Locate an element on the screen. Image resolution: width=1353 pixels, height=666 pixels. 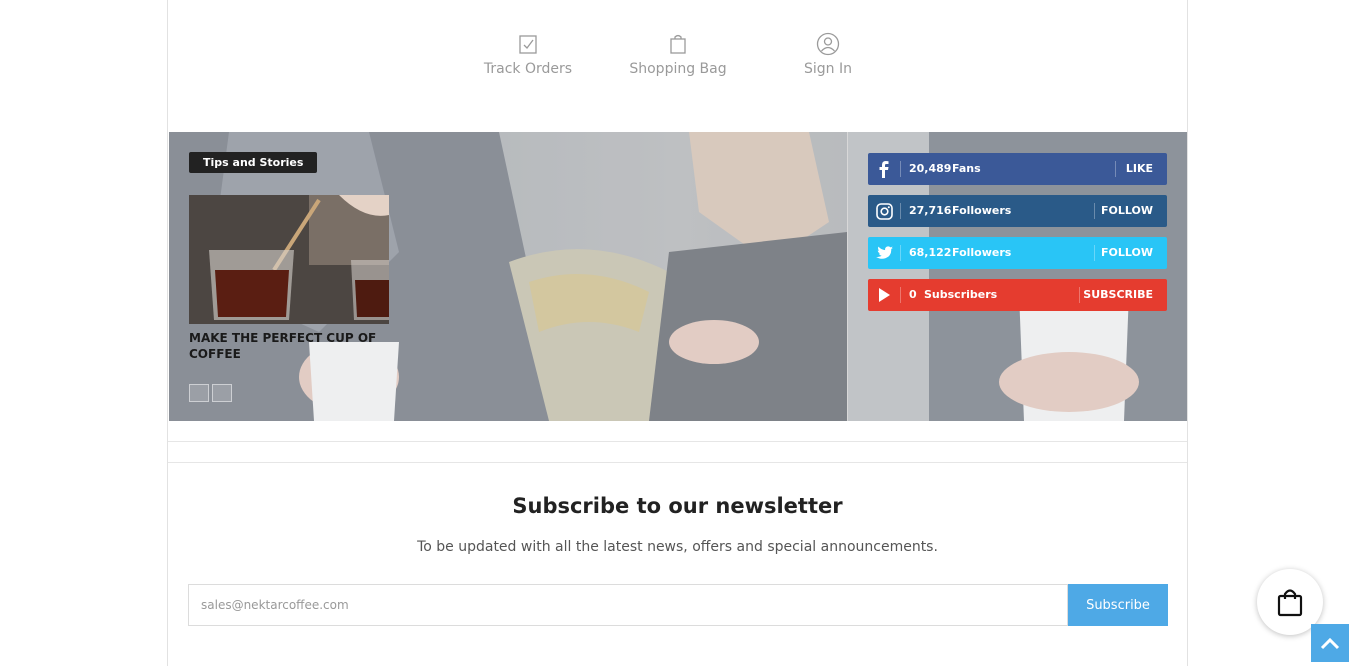
track-orders-link: Track Orders is located at coordinates (528, 54).